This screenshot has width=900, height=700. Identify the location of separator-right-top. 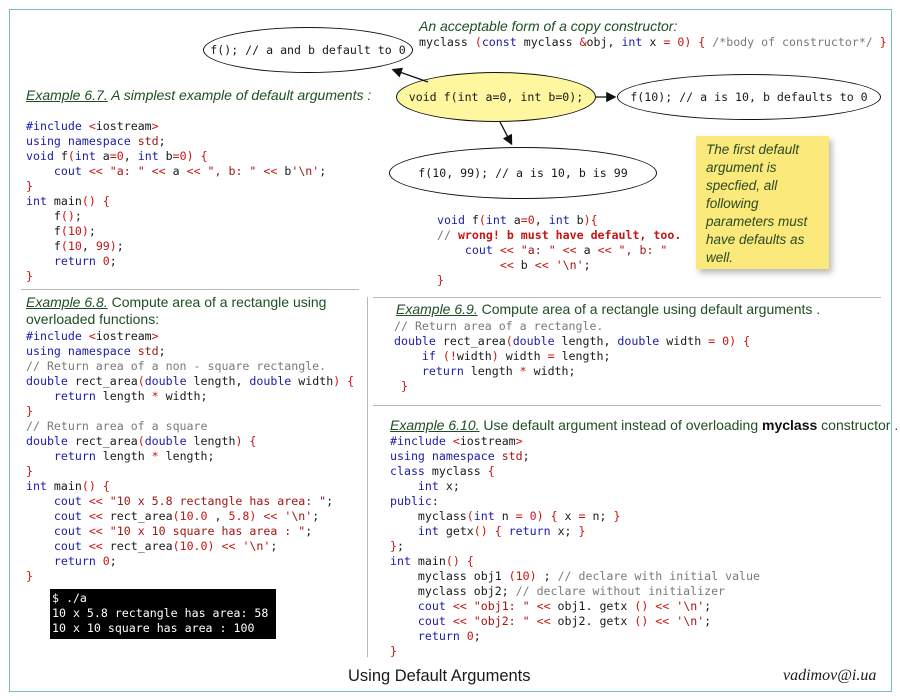
(627, 297).